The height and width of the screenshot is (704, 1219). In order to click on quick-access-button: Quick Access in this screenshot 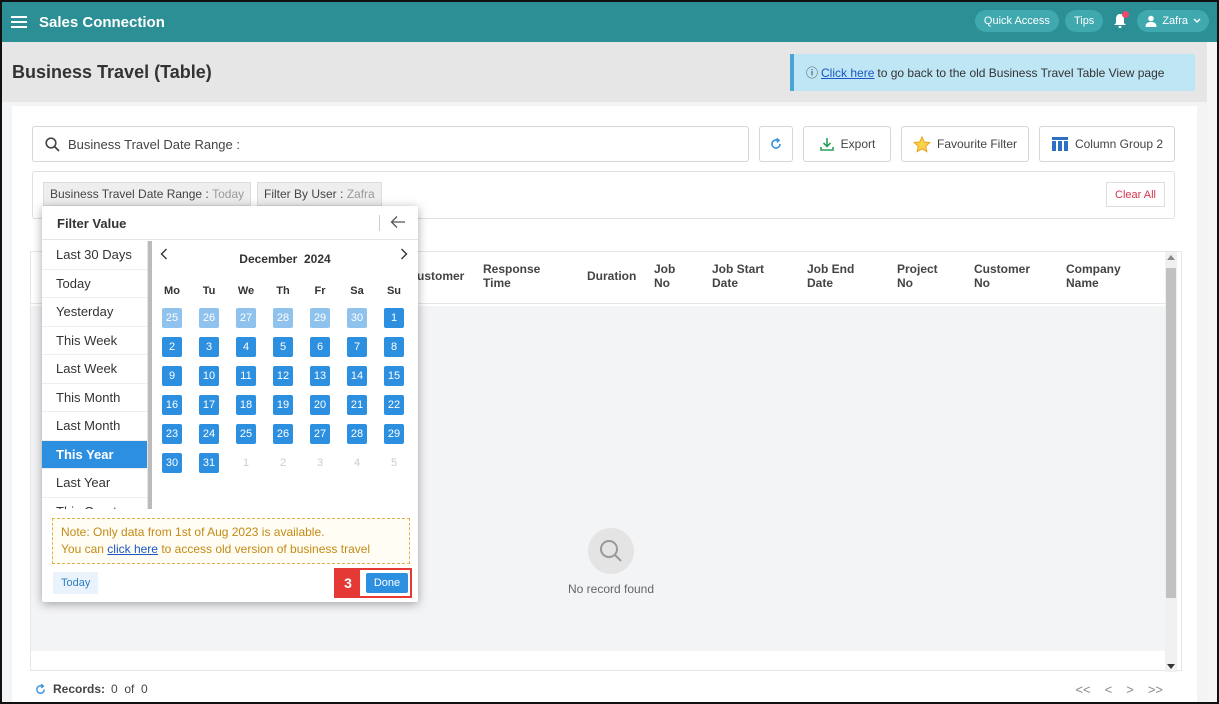, I will do `click(1016, 21)`.